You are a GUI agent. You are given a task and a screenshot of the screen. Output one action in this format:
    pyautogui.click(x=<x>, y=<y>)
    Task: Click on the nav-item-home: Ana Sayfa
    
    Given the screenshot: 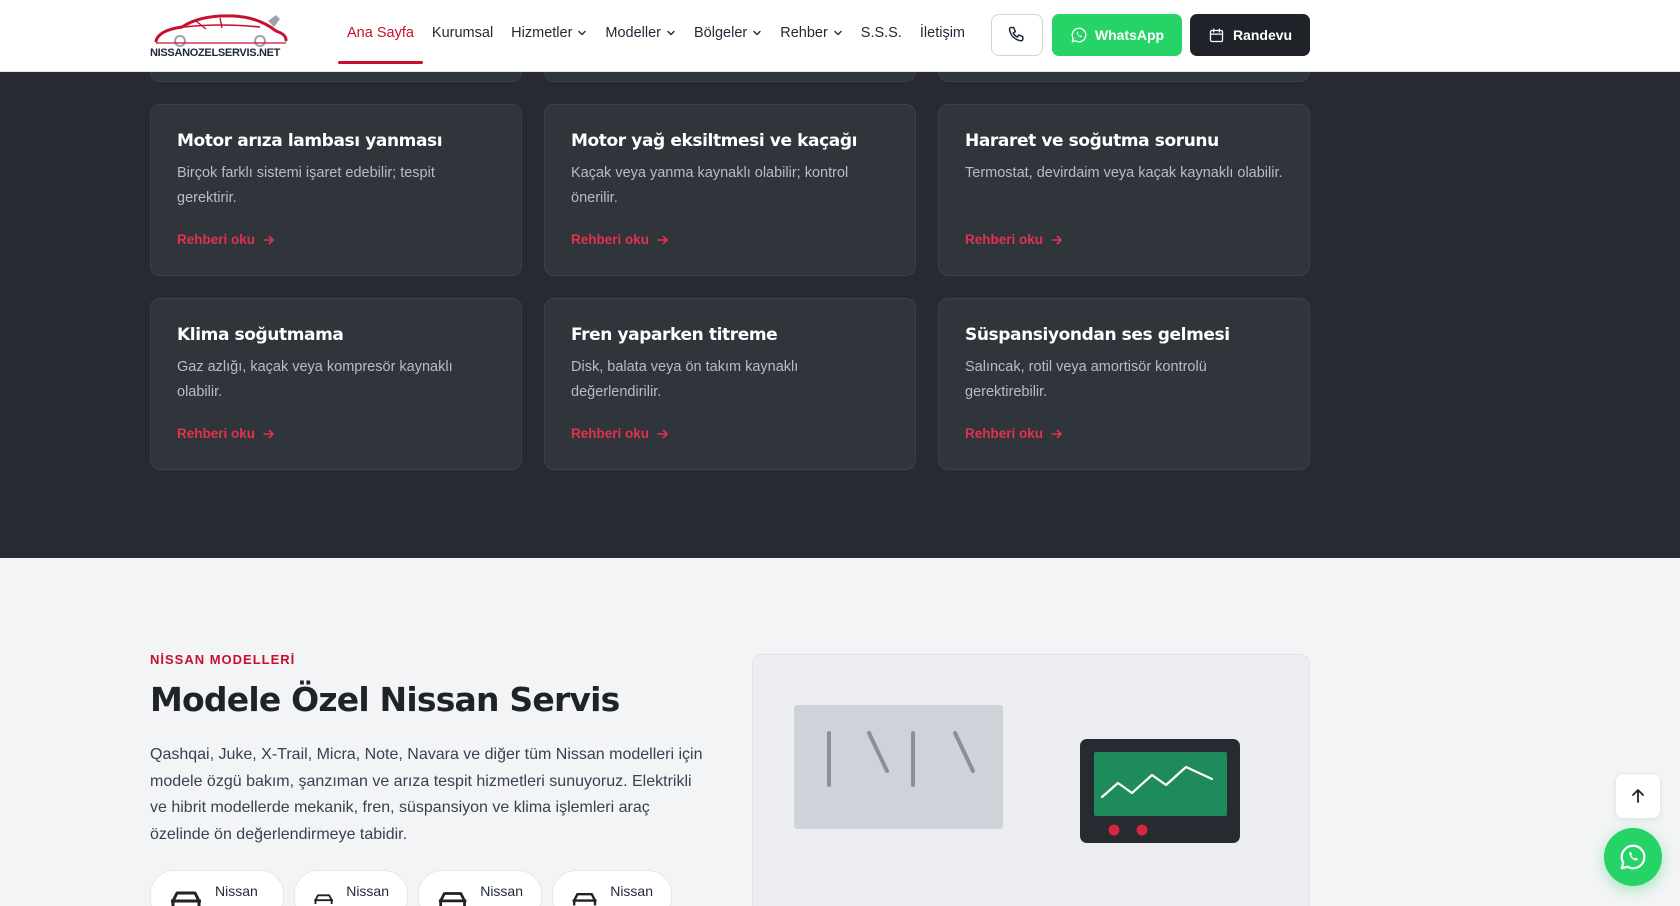 What is the action you would take?
    pyautogui.click(x=380, y=33)
    